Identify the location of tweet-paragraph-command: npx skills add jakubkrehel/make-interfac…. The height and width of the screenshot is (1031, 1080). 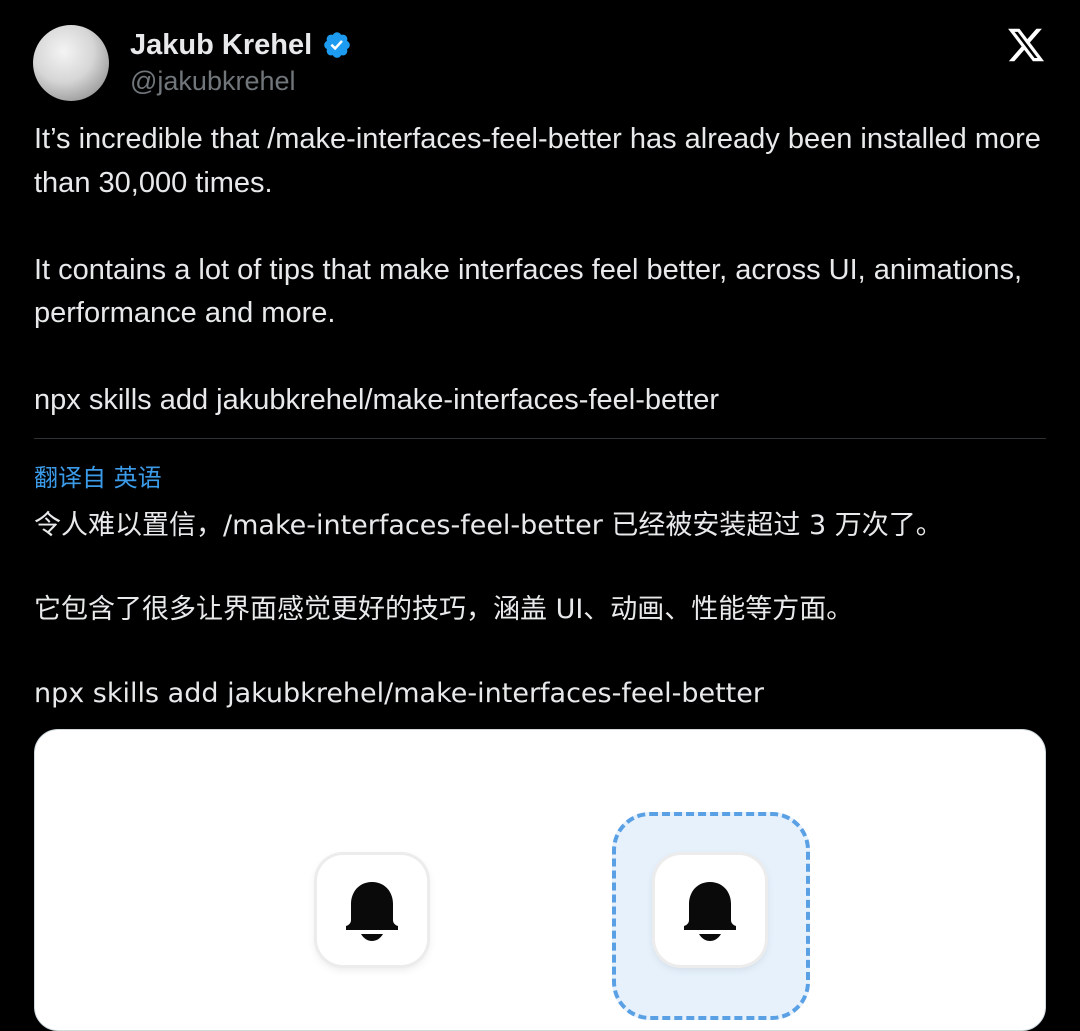
(377, 400).